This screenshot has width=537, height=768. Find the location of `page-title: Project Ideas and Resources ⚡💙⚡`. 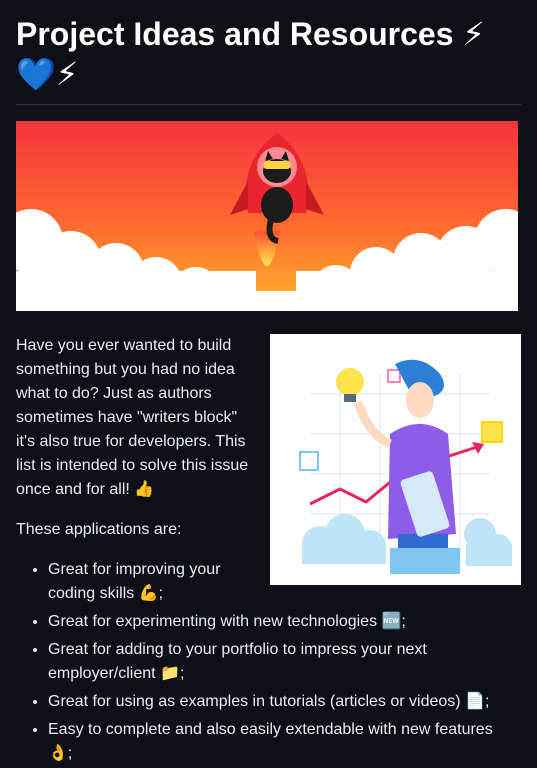

page-title: Project Ideas and Resources ⚡💙⚡ is located at coordinates (268, 52).